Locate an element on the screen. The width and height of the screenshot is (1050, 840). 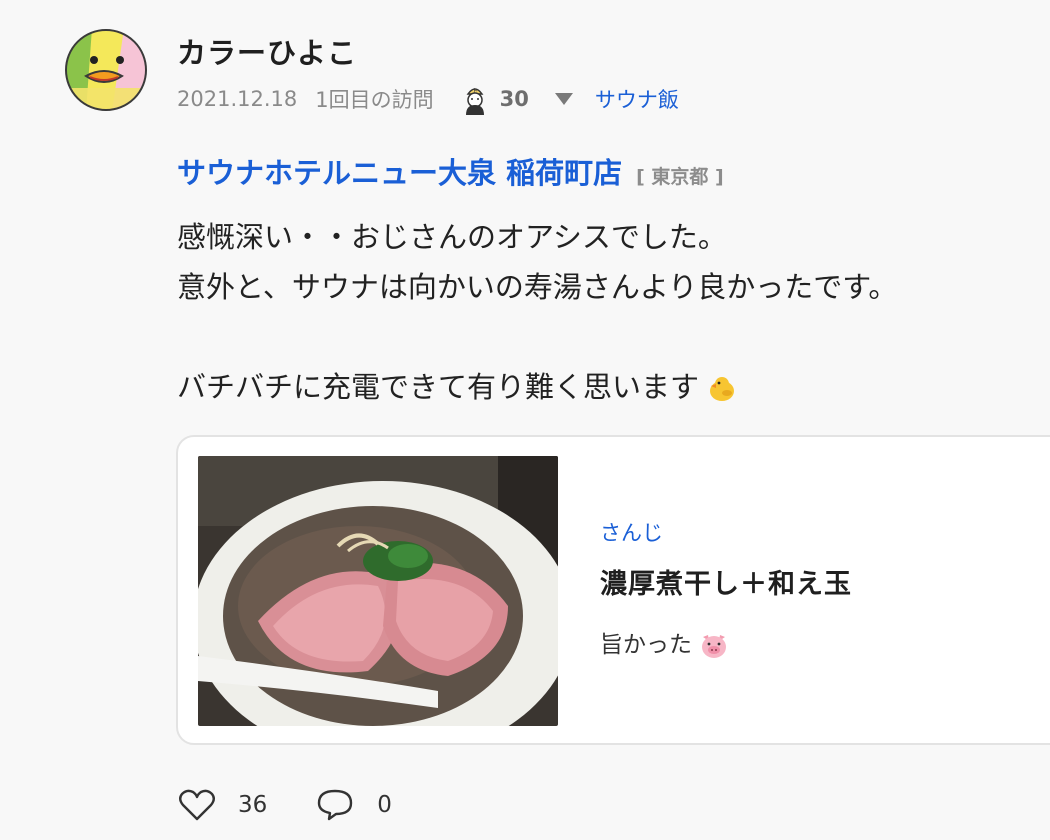
facility: サウナホテルニュー大泉 稲荷町店 [ 東京都 ] is located at coordinates (450, 170).